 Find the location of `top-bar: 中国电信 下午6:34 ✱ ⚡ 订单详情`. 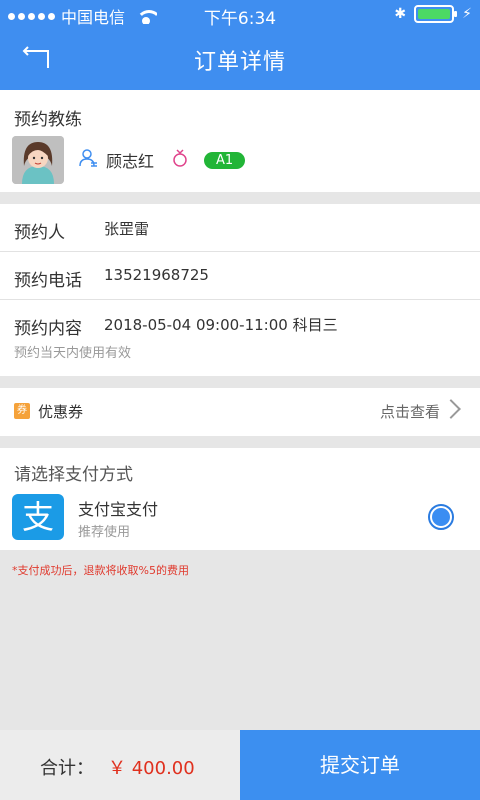

top-bar: 中国电信 下午6:34 ✱ ⚡ 订单详情 is located at coordinates (240, 45).